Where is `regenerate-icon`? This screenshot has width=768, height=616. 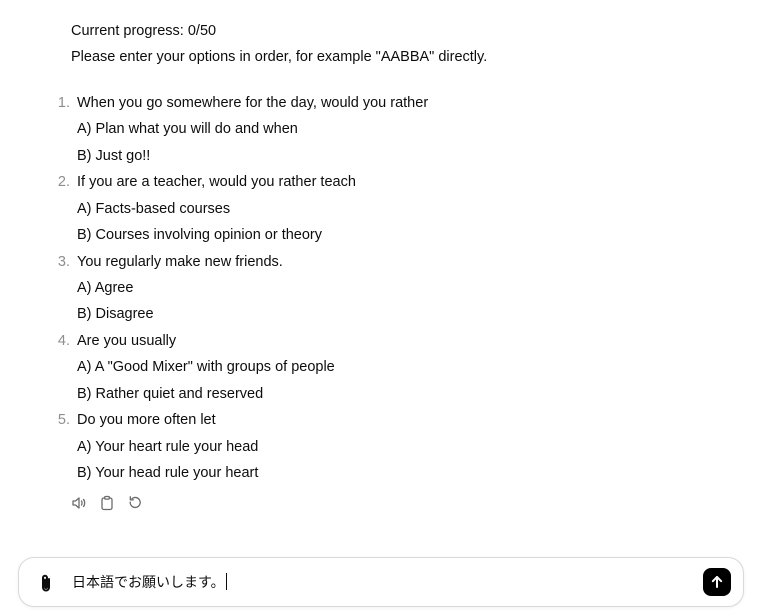
regenerate-icon is located at coordinates (135, 503).